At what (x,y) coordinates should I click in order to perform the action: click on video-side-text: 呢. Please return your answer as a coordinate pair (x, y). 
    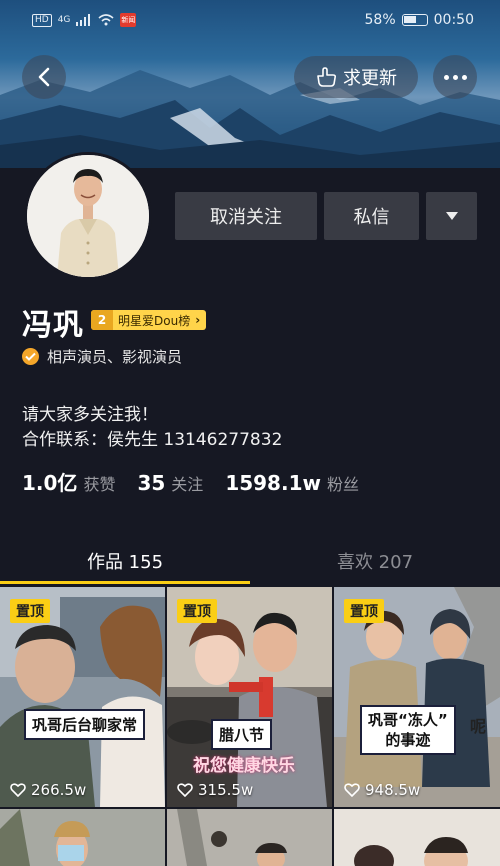
    Looking at the image, I should click on (478, 726).